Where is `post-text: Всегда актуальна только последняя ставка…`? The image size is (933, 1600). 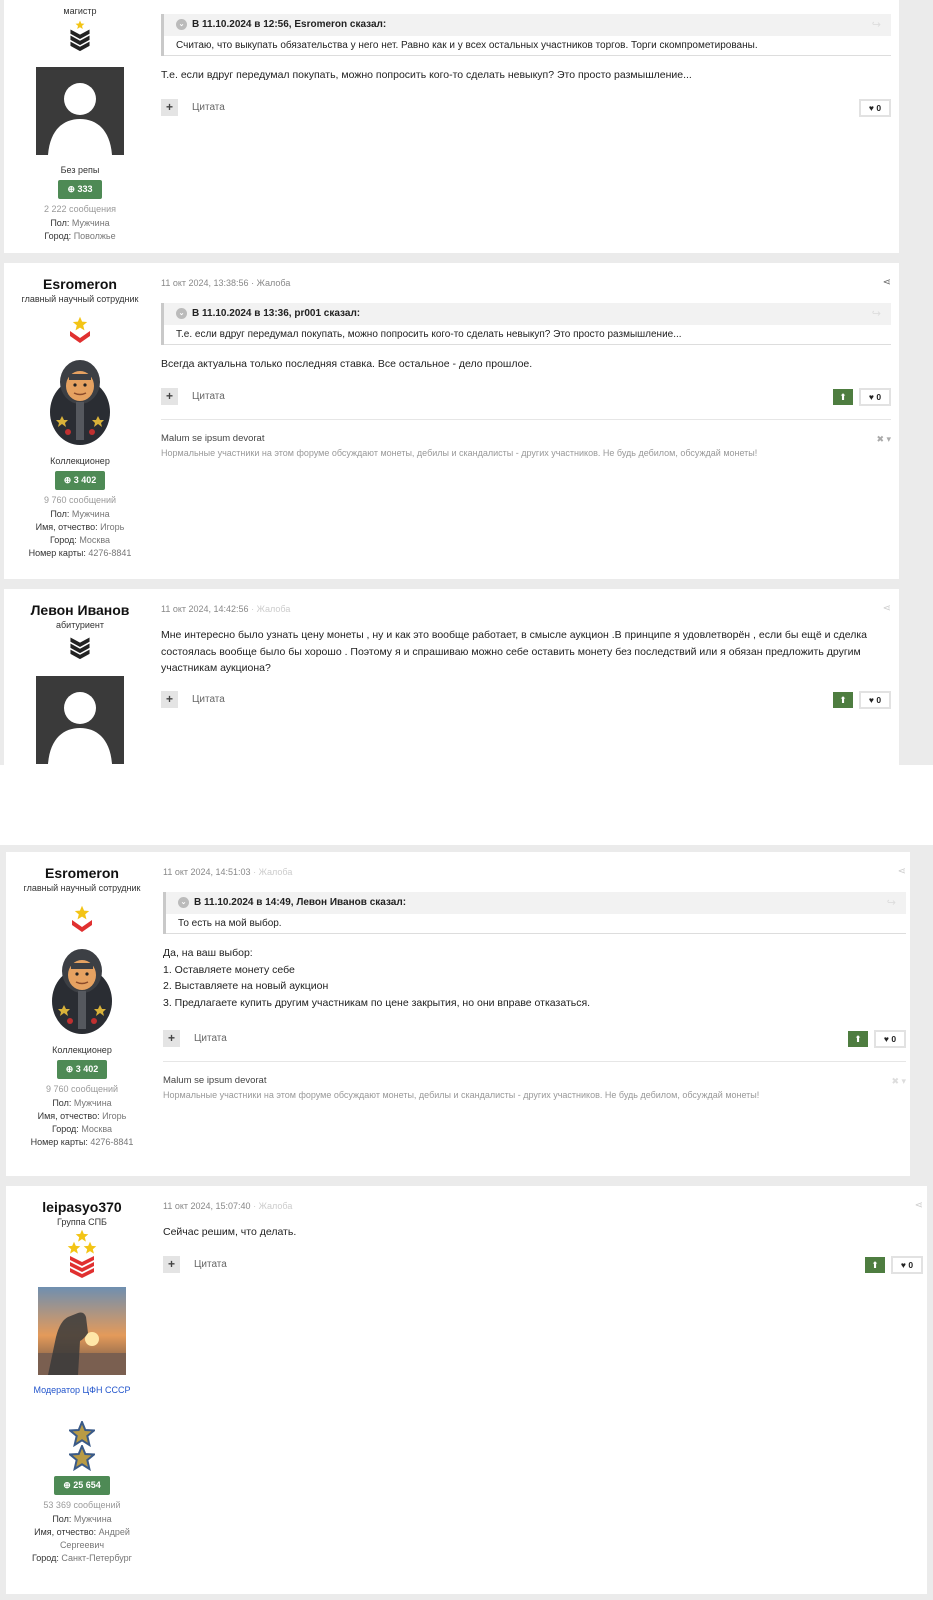 post-text: Всегда актуальна только последняя ставка… is located at coordinates (347, 364).